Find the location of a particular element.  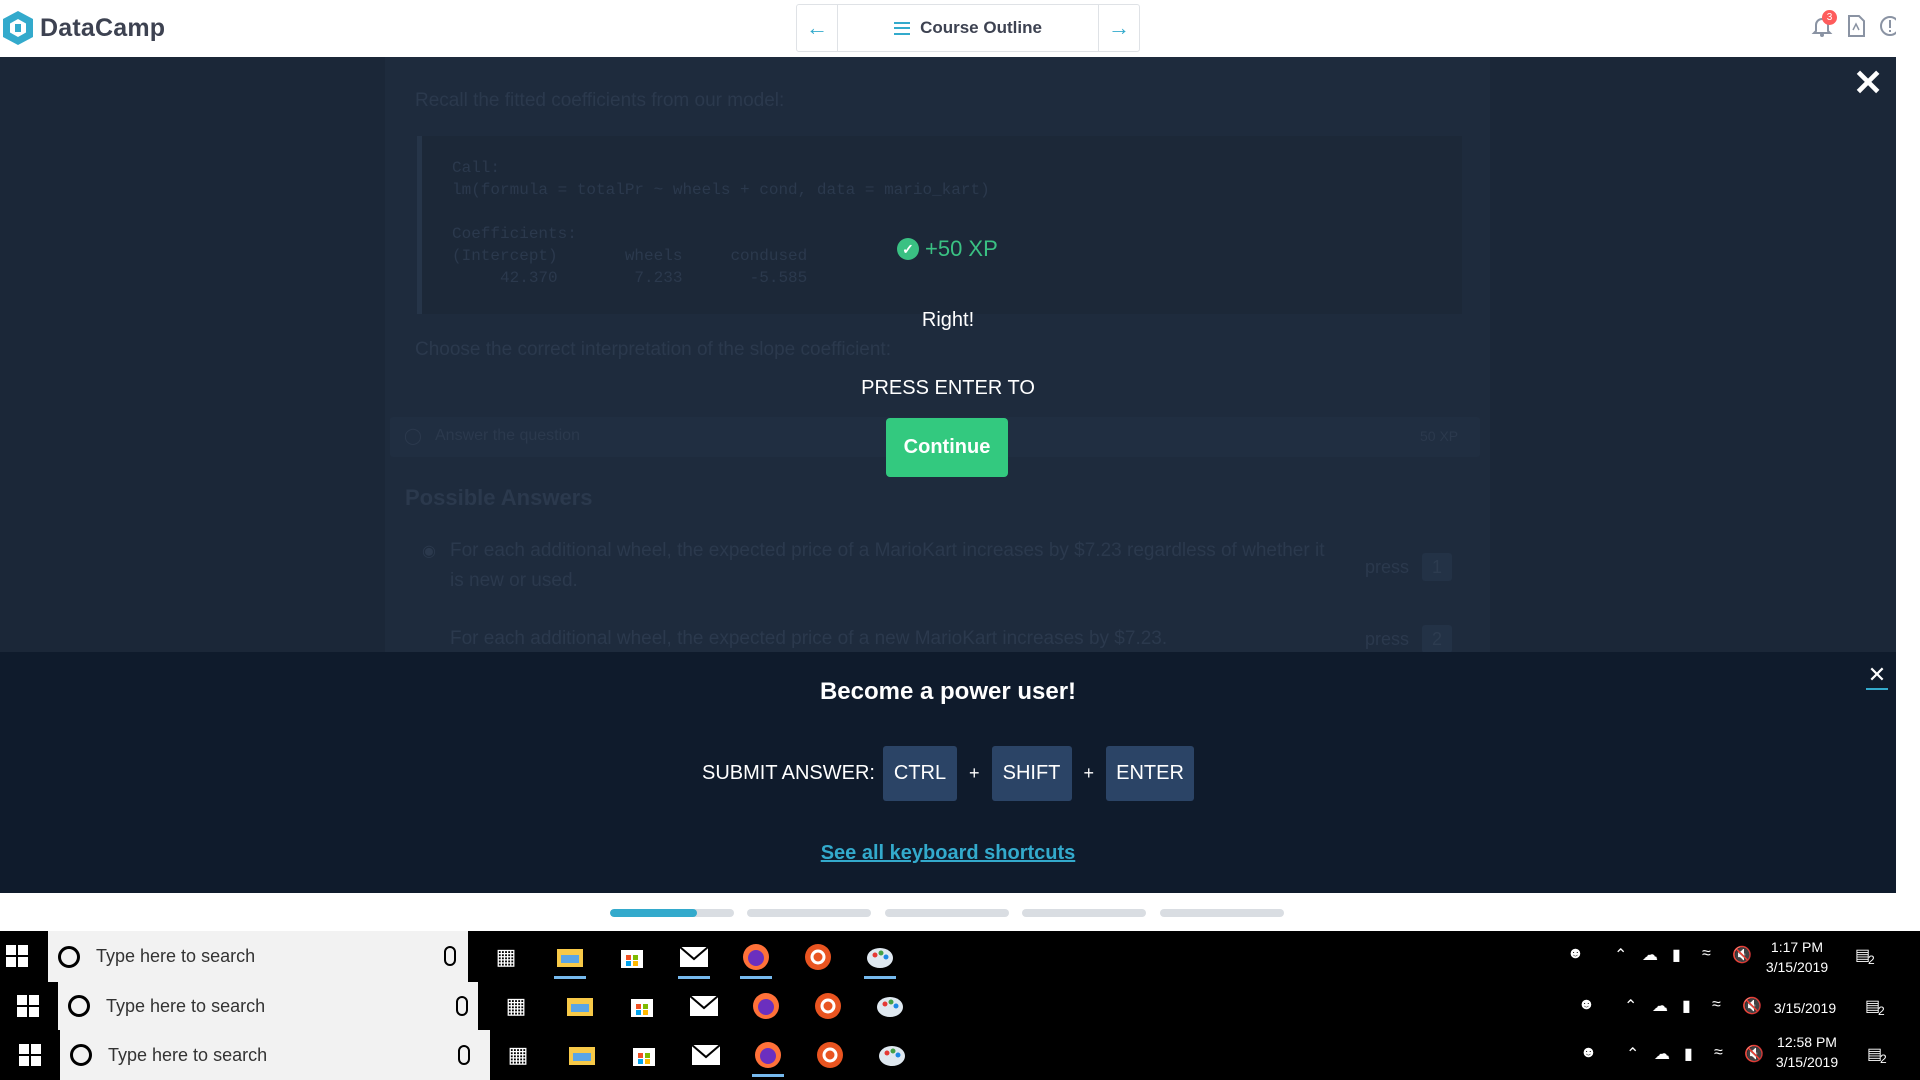

close-overlay-button: ✕ is located at coordinates (1868, 83).